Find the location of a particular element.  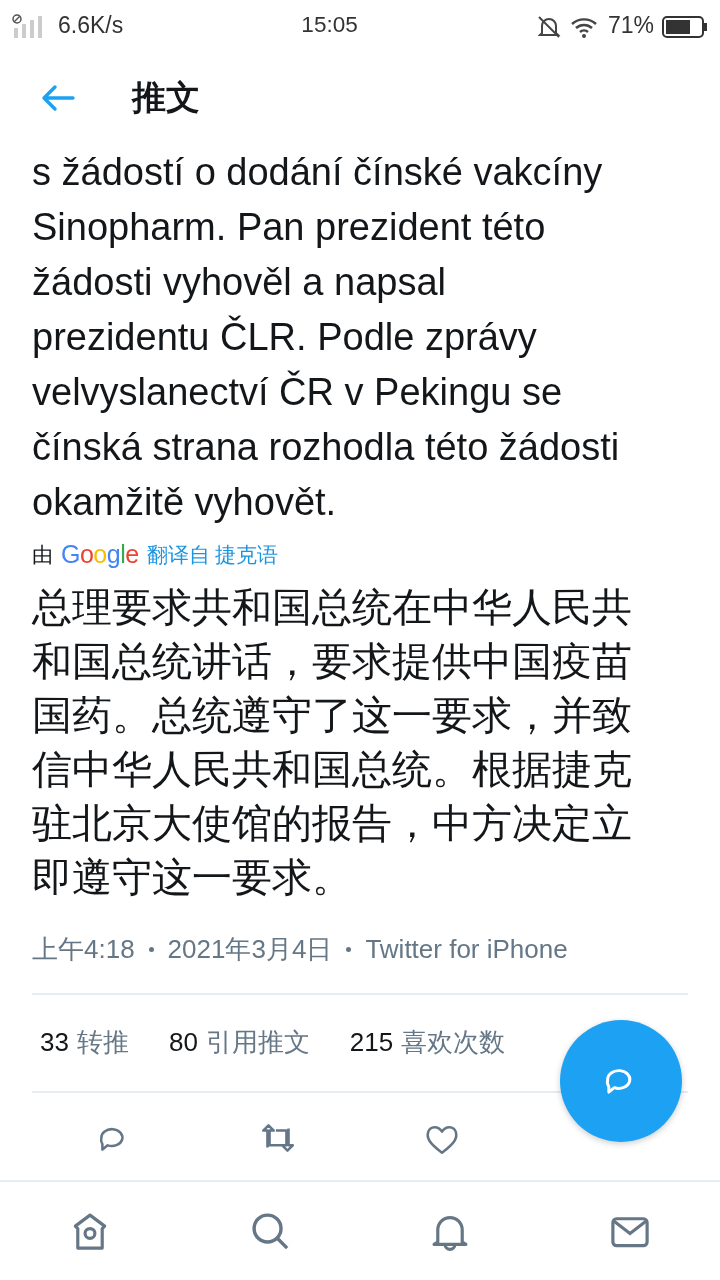

battery-percent: 71% is located at coordinates (630, 25).